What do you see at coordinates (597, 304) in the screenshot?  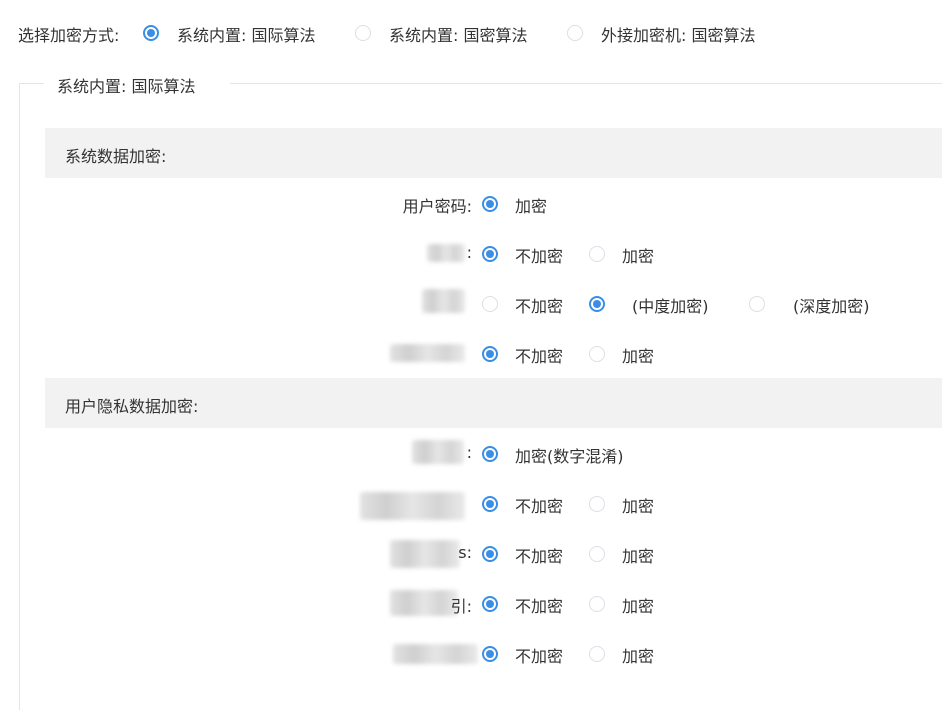 I see `system-row3-medium-encrypt-radio` at bounding box center [597, 304].